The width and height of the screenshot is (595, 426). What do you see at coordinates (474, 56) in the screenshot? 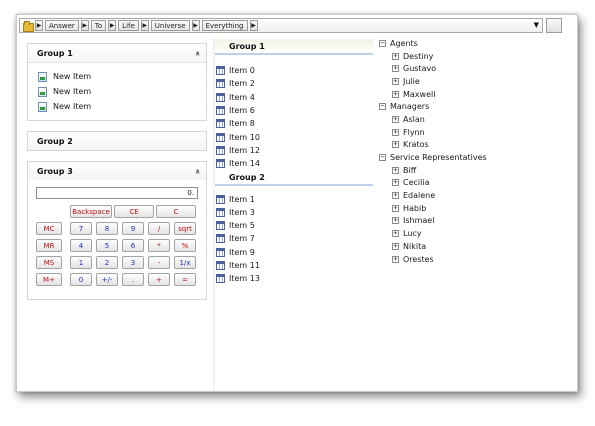
I see `tree-node: + Destiny` at bounding box center [474, 56].